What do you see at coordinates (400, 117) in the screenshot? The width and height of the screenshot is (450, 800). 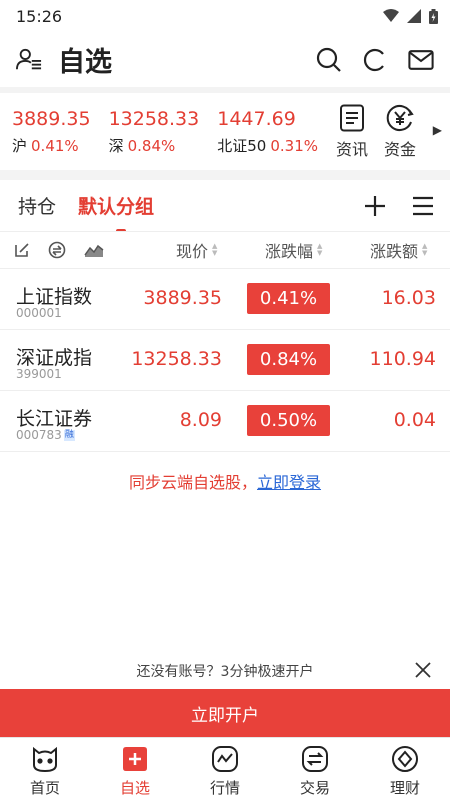 I see `yen-coin-icon` at bounding box center [400, 117].